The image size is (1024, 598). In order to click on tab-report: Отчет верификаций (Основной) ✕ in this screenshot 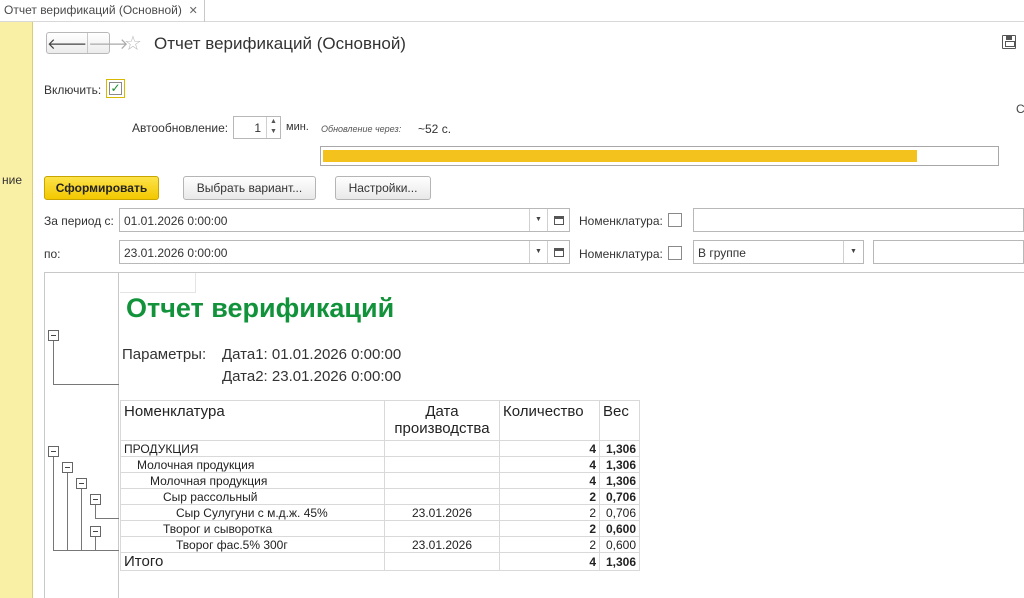, I will do `click(102, 11)`.